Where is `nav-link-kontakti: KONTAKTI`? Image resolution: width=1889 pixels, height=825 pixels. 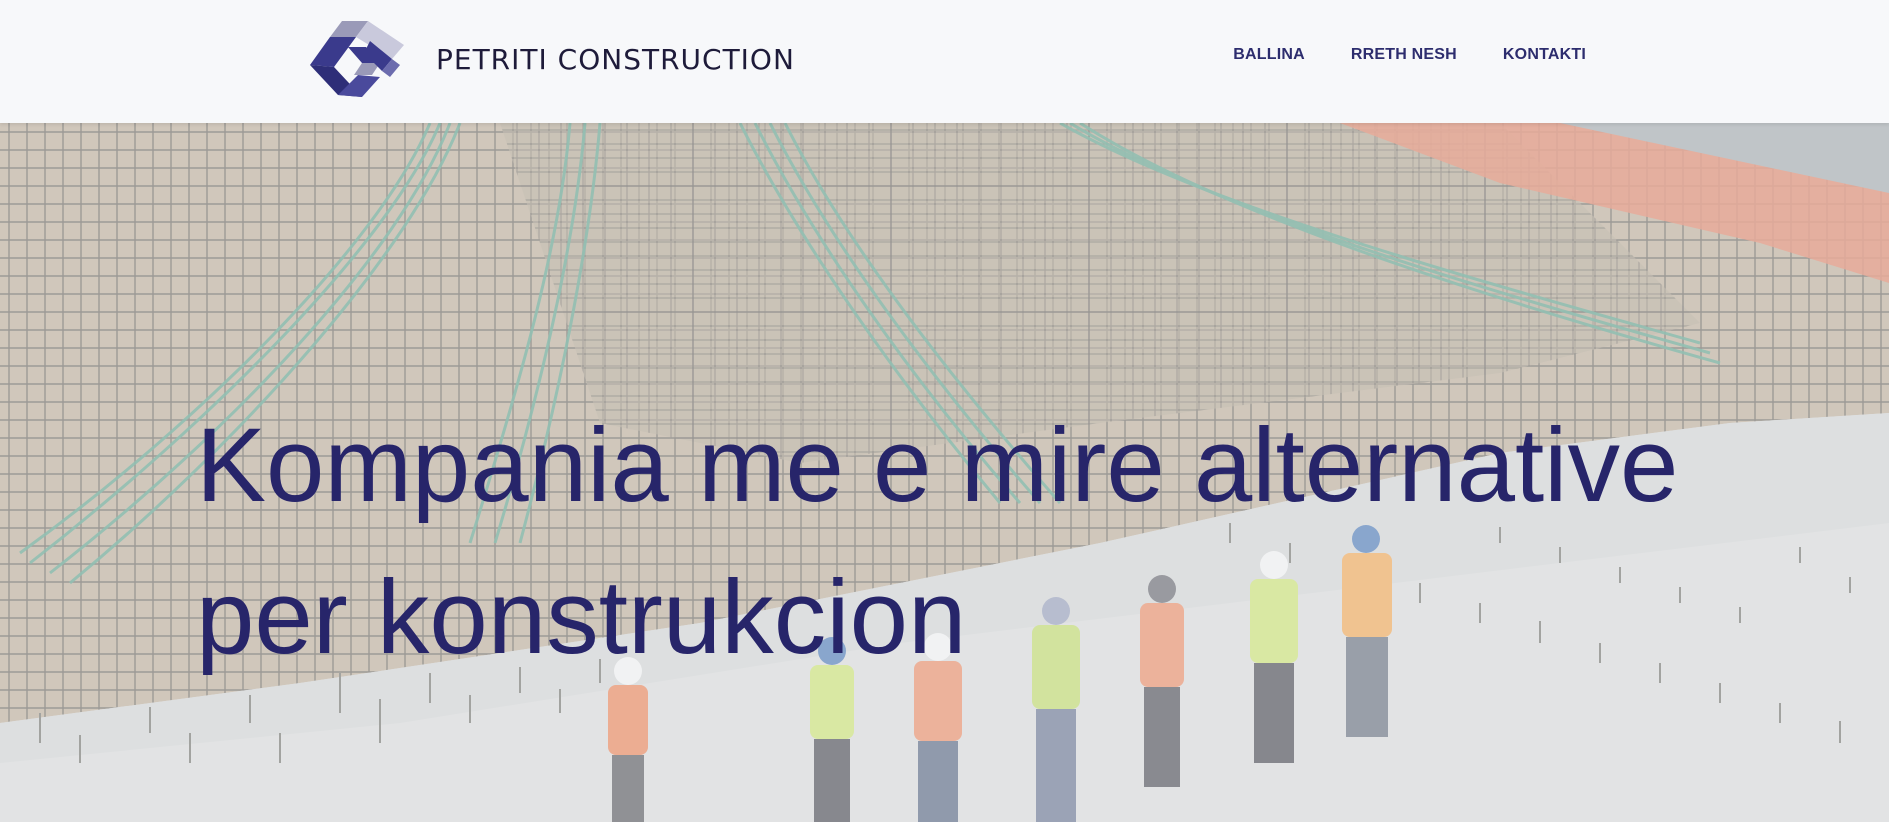
nav-link-kontakti: KONTAKTI is located at coordinates (1544, 55).